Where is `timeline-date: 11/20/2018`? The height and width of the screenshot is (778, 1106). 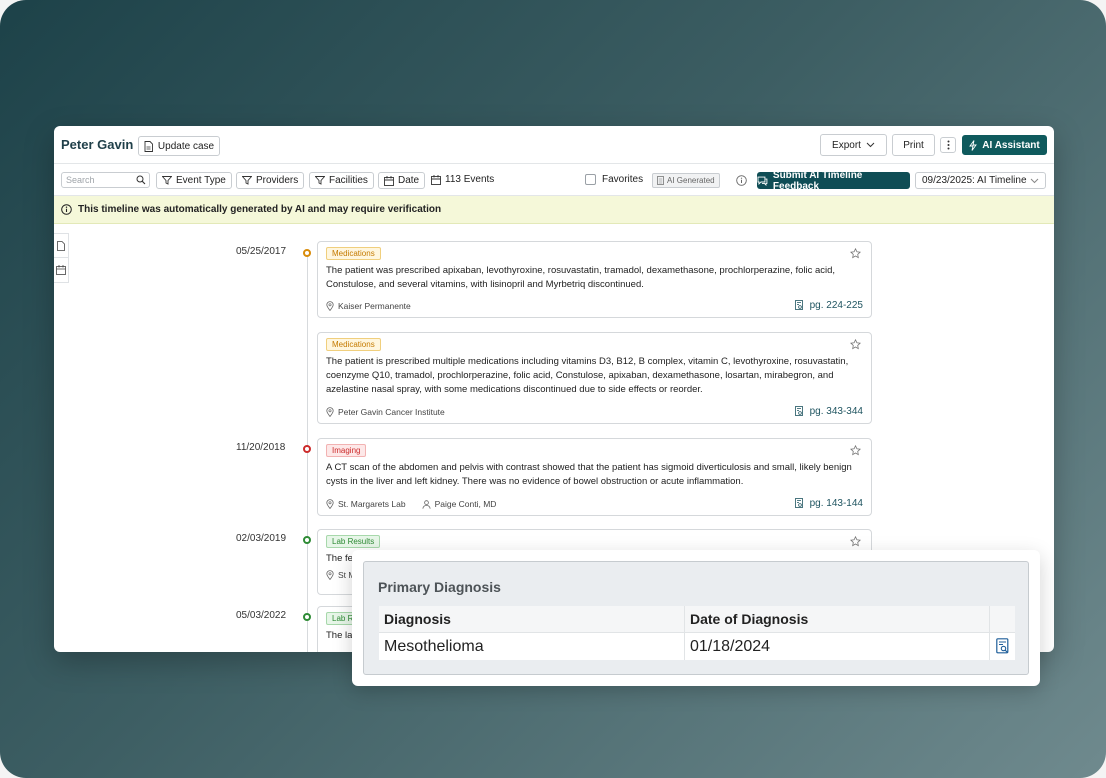
timeline-date: 11/20/2018 is located at coordinates (261, 447).